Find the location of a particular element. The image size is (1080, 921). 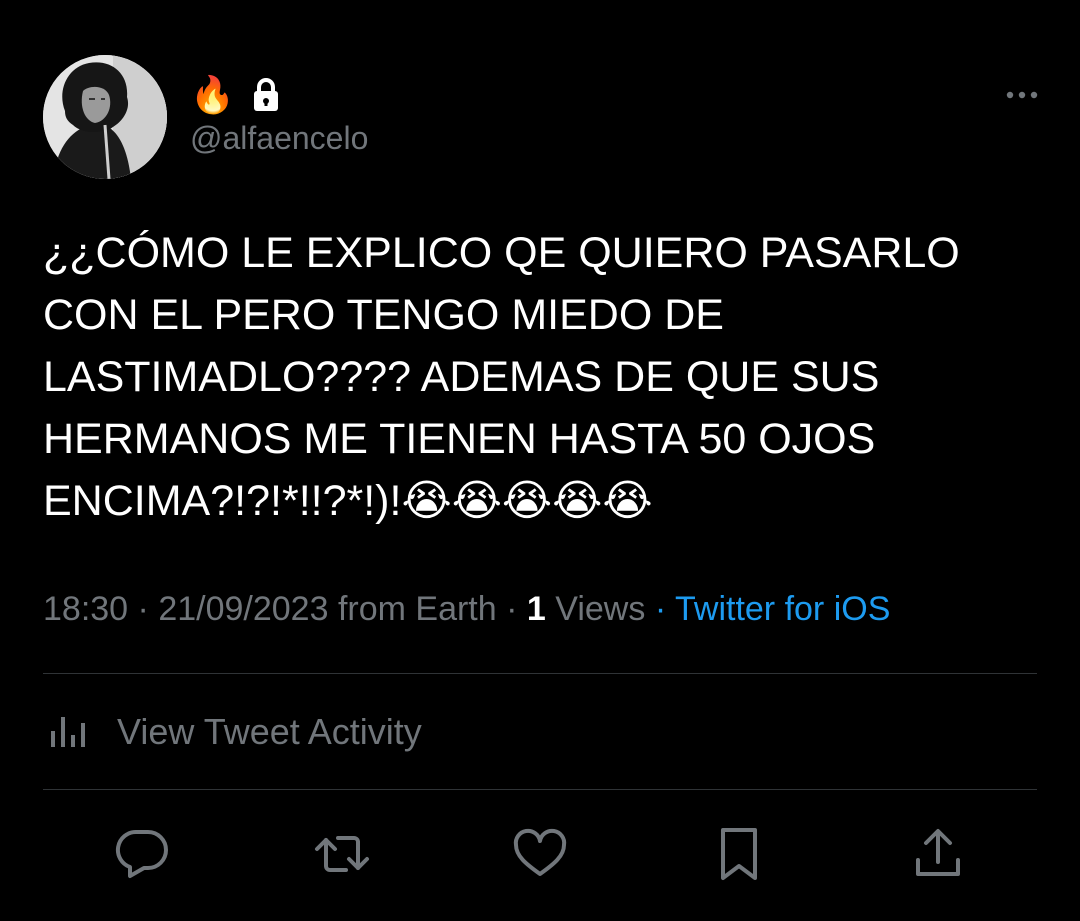

view-tweet-activity-button: View Tweet Activity is located at coordinates (232, 732).